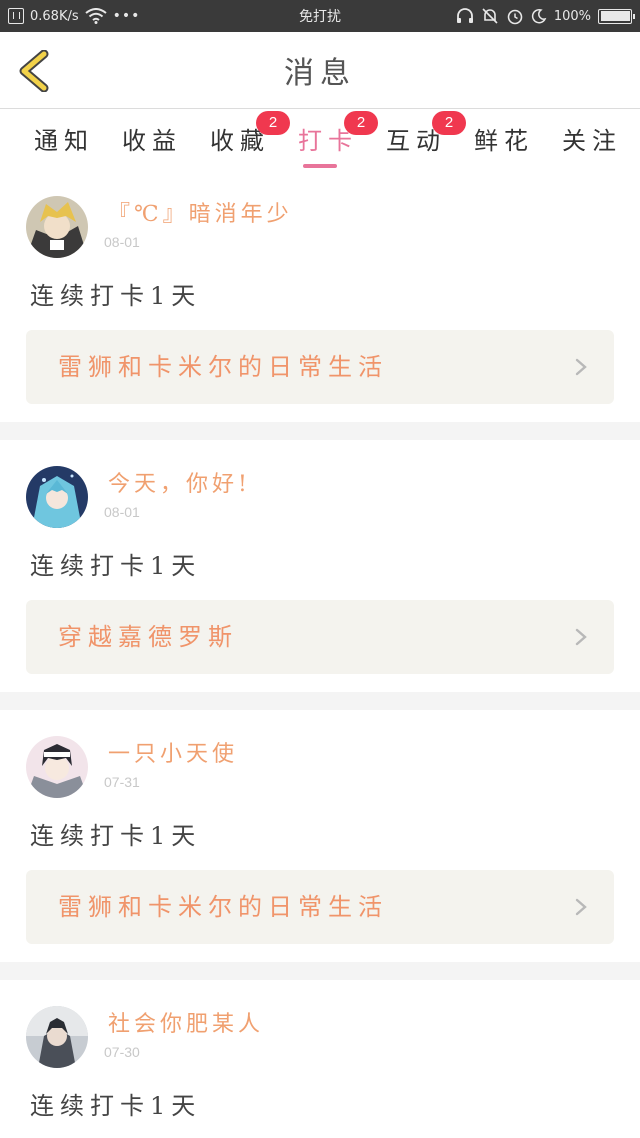 Image resolution: width=640 pixels, height=1138 pixels. Describe the element at coordinates (54, 16) in the screenshot. I see `network-speed: 0.68K/s` at that location.